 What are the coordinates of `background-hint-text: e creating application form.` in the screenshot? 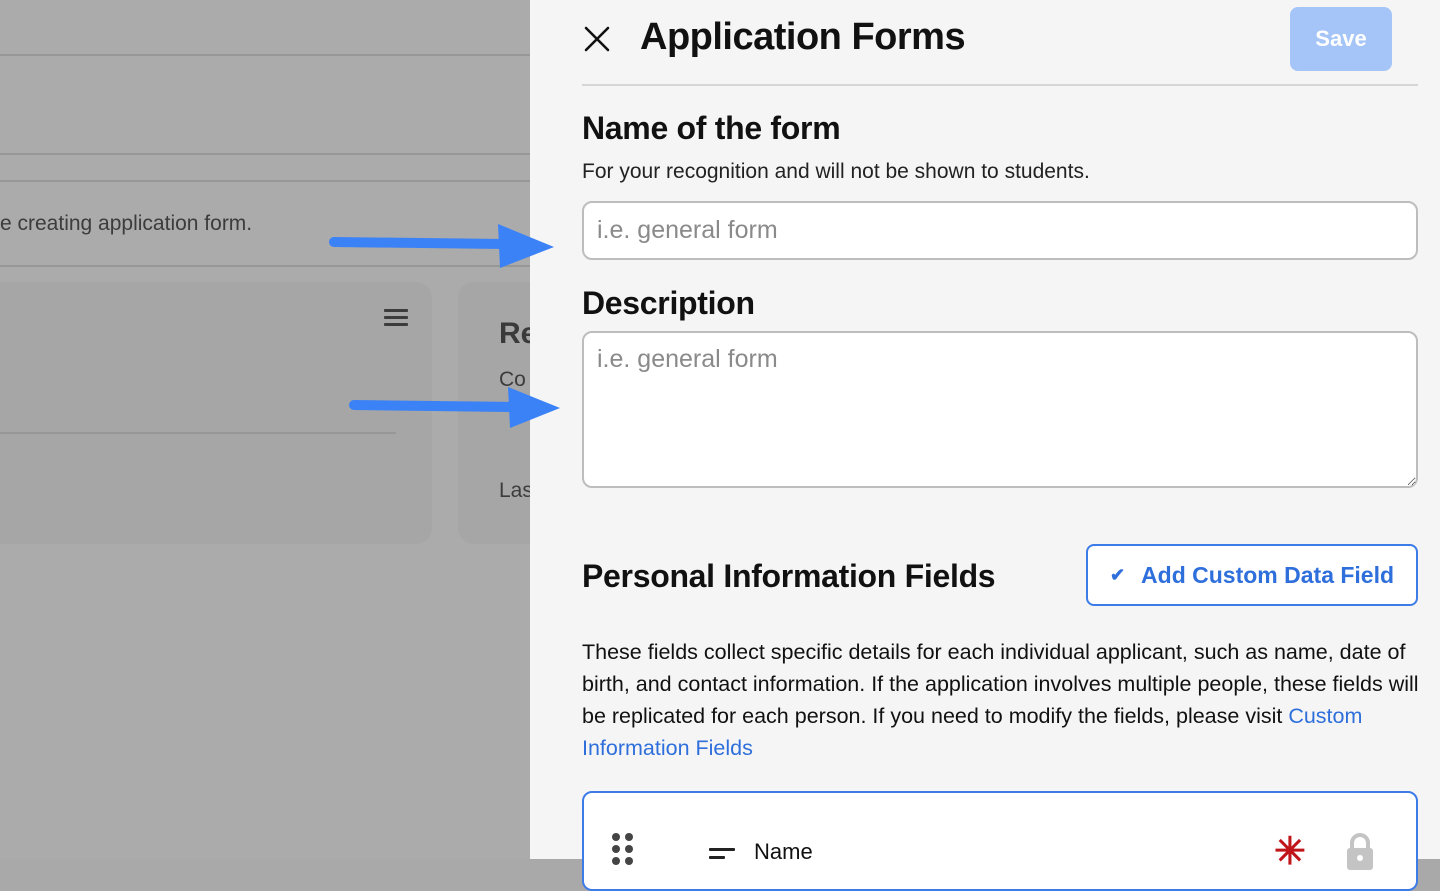 It's located at (126, 223).